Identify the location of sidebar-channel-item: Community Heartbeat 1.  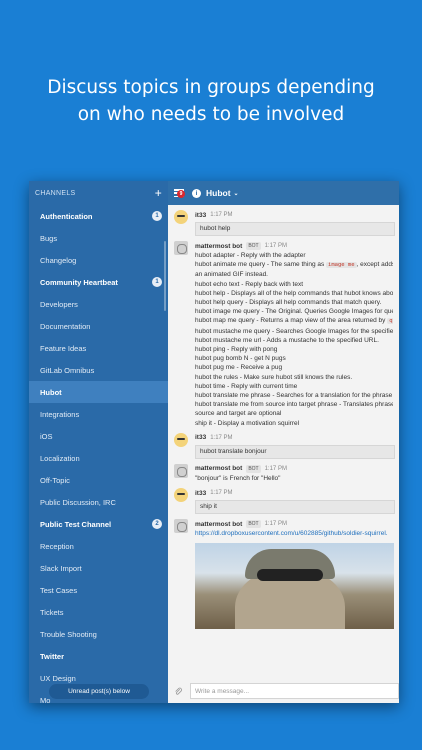
(98, 282).